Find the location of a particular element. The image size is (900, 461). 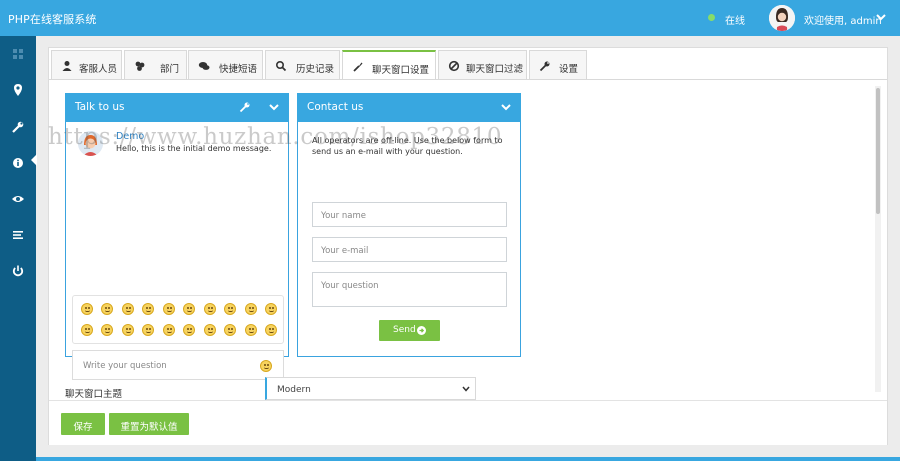

tab-chat-window-settings: 聊天窗口设置 is located at coordinates (389, 65).